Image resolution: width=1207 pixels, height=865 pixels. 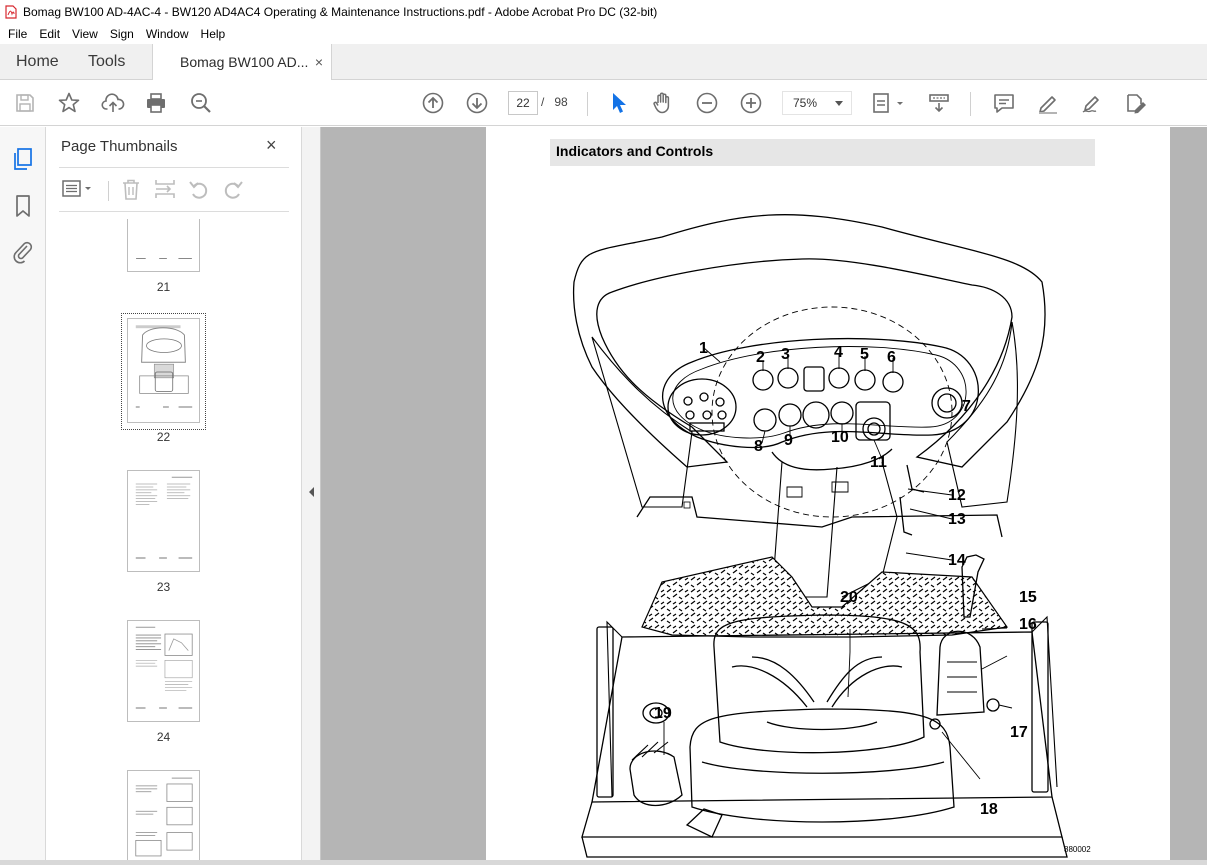 What do you see at coordinates (312, 492) in the screenshot?
I see `collapse-panel-icon` at bounding box center [312, 492].